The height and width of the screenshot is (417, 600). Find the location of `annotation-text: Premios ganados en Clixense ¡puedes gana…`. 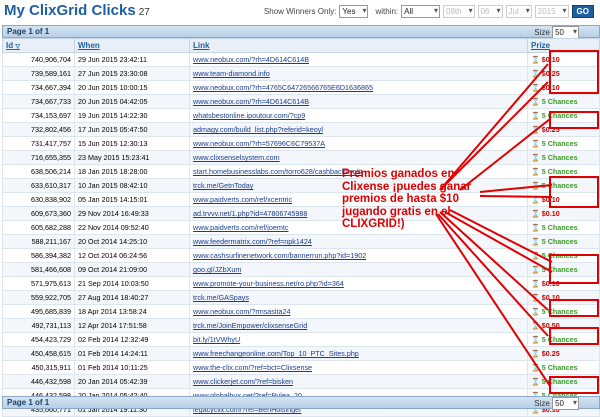

annotation-text: Premios ganados en Clixense ¡puedes gana… is located at coordinates (407, 199).